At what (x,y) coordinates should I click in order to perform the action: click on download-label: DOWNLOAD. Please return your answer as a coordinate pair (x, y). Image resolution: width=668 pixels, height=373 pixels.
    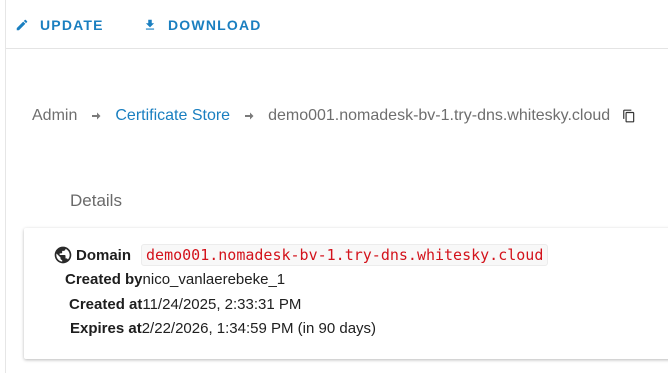
    Looking at the image, I should click on (215, 25).